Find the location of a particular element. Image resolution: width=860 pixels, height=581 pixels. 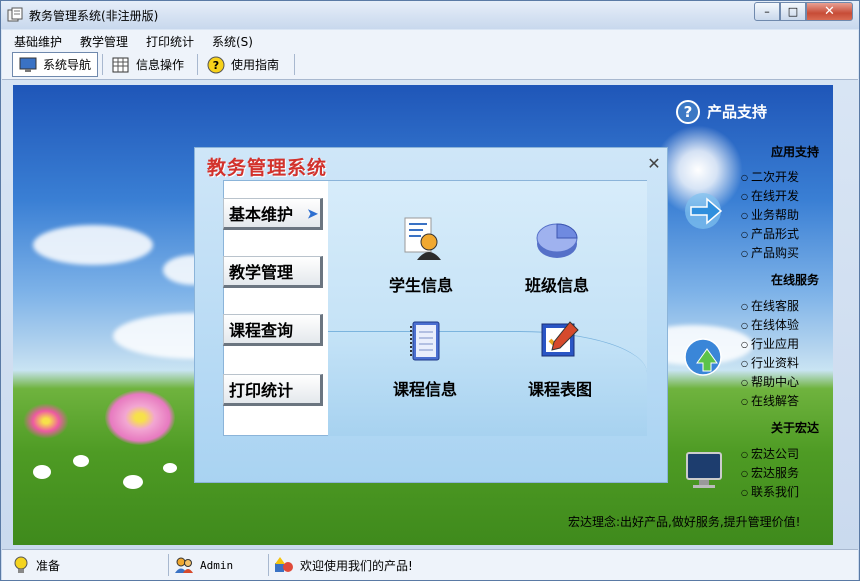

course-info-button: 课程信息 is located at coordinates (425, 359).